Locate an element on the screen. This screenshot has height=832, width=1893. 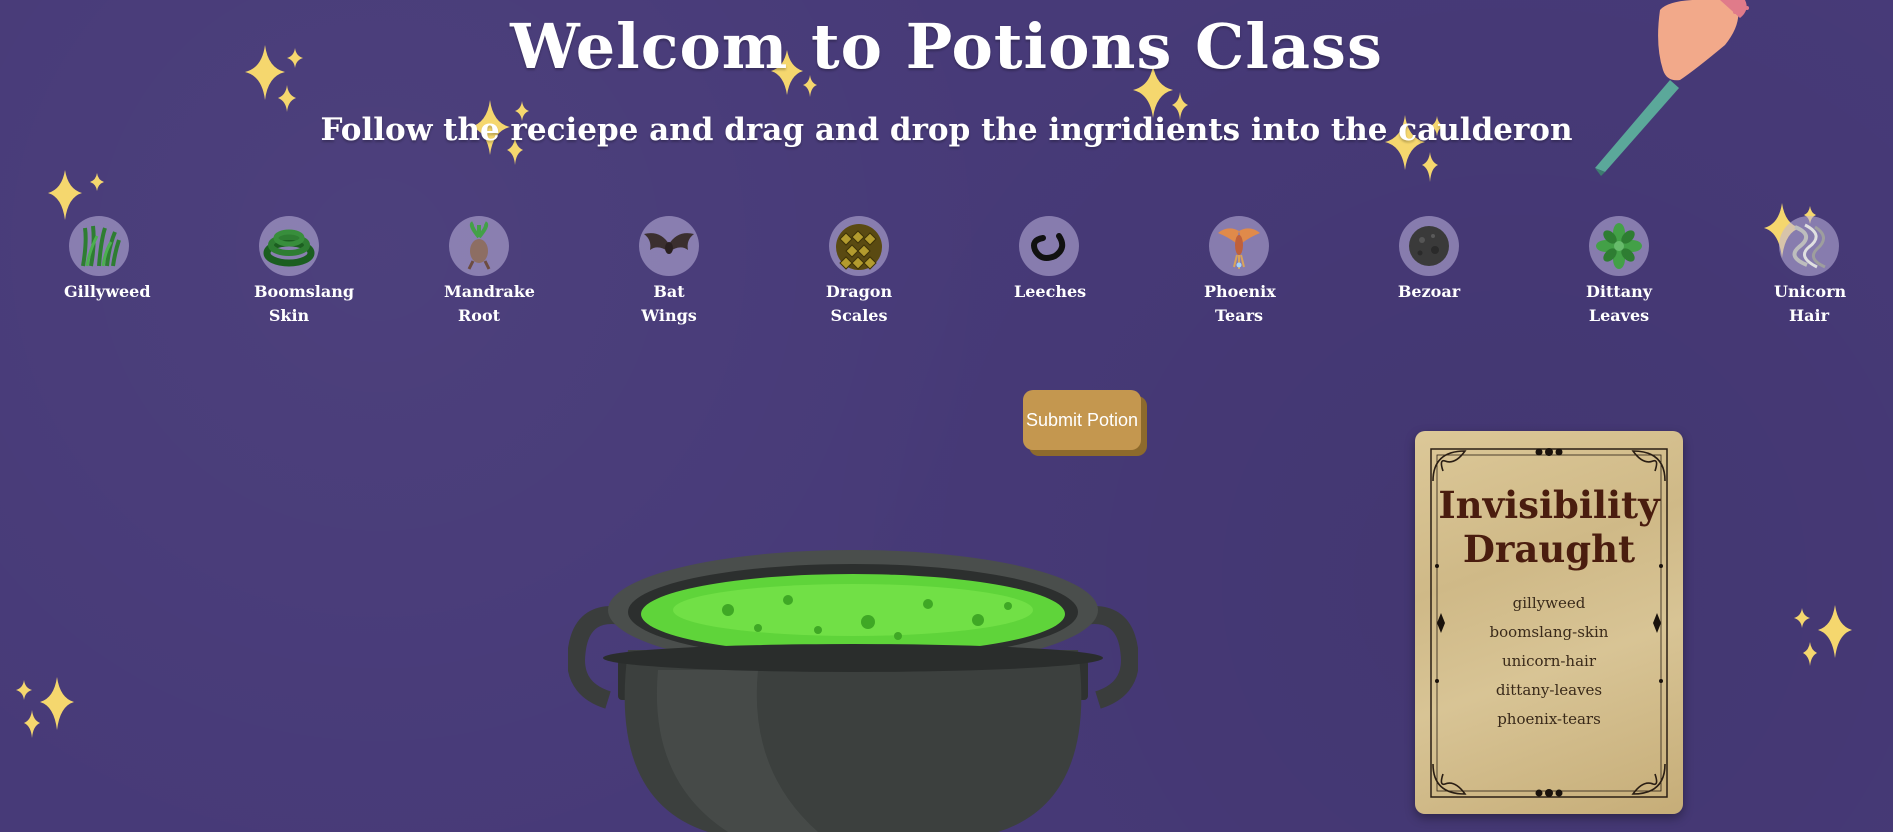
snake-icon is located at coordinates (289, 246).